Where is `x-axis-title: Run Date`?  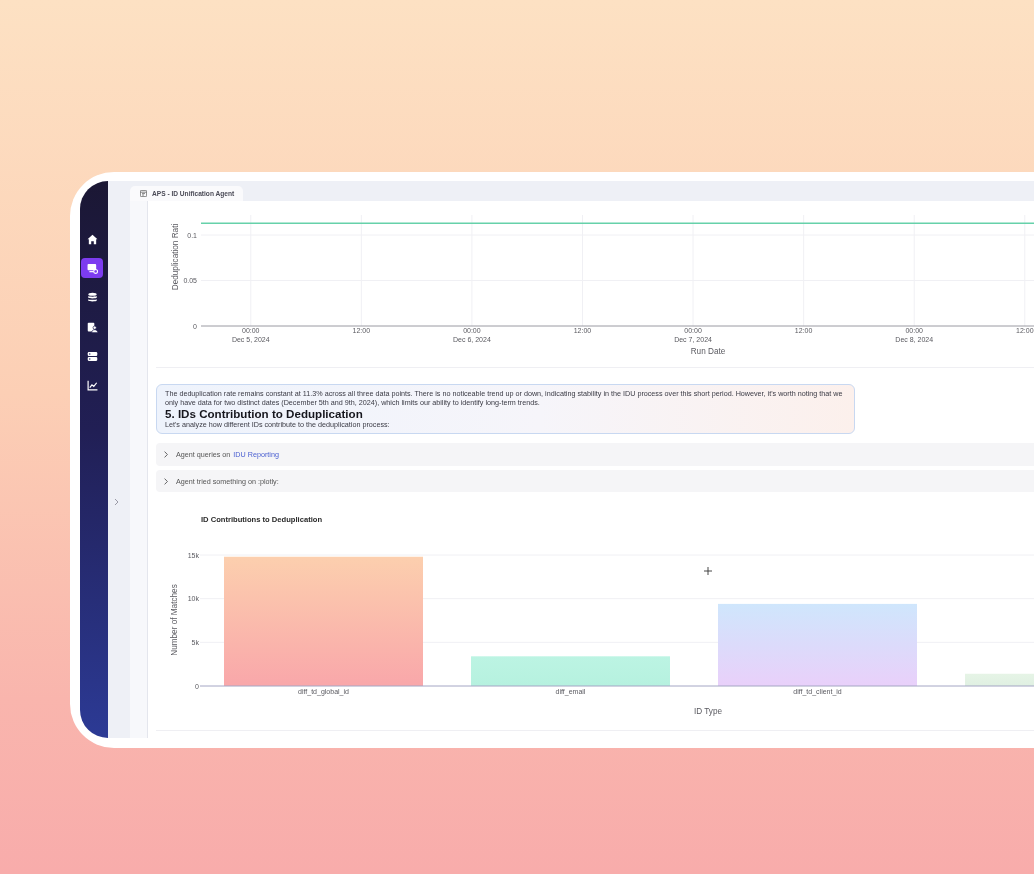 x-axis-title: Run Date is located at coordinates (708, 351).